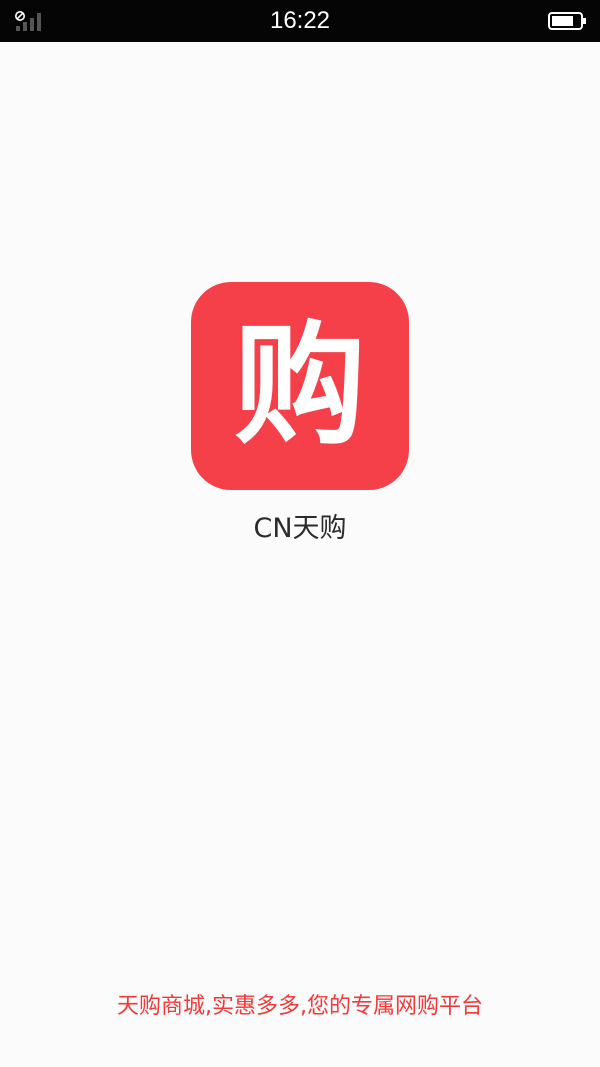  I want to click on app-logo-icon: 购, so click(300, 386).